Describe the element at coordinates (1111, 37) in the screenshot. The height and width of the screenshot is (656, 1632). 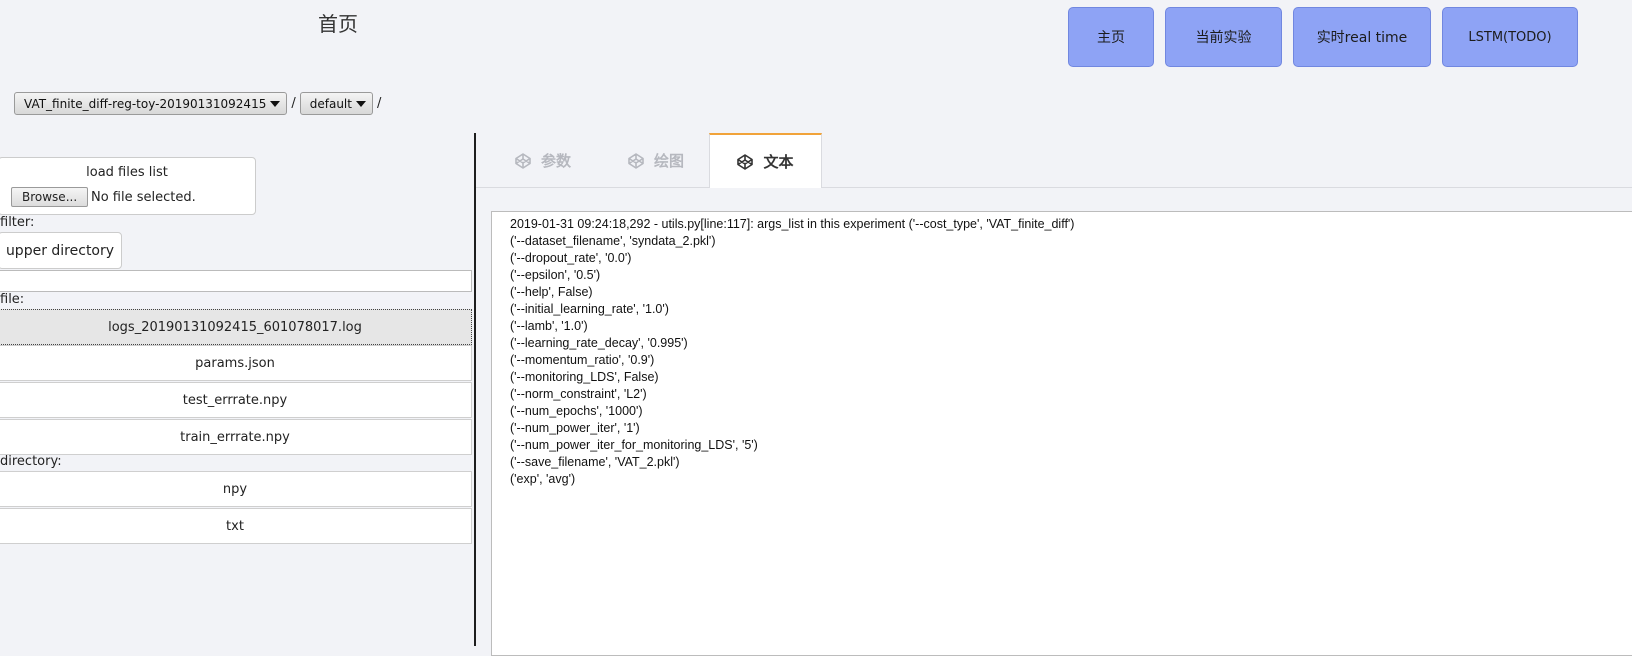
I see `nav-home-button: 主页` at that location.